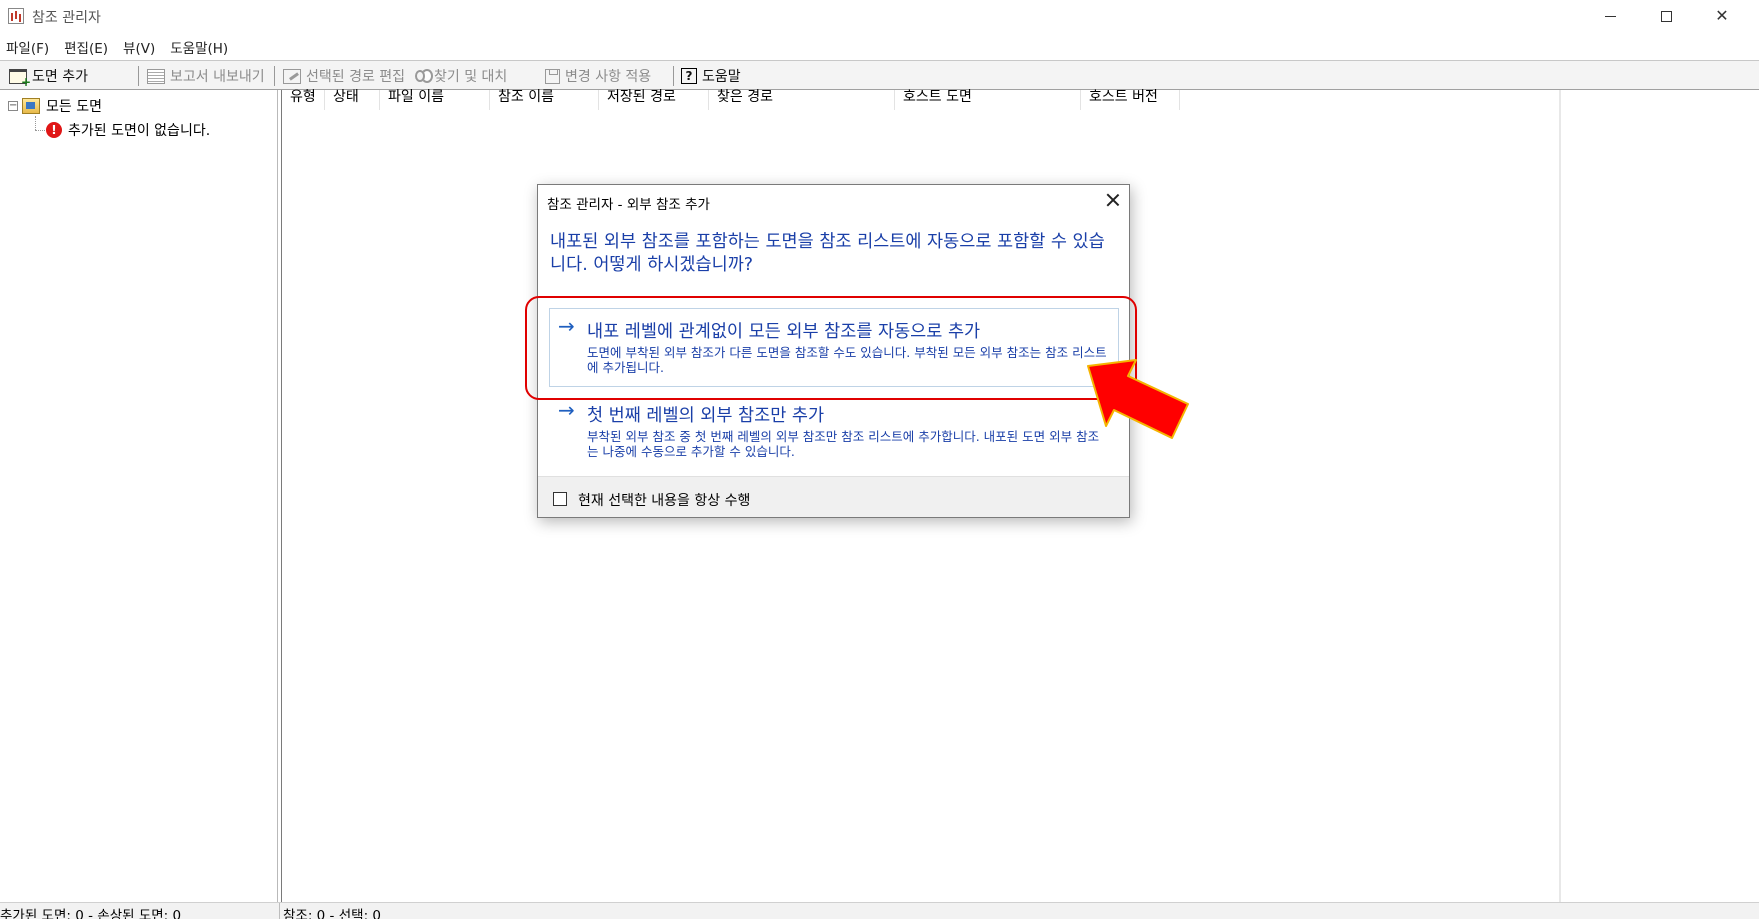  I want to click on window-edge, so click(1560, 496).